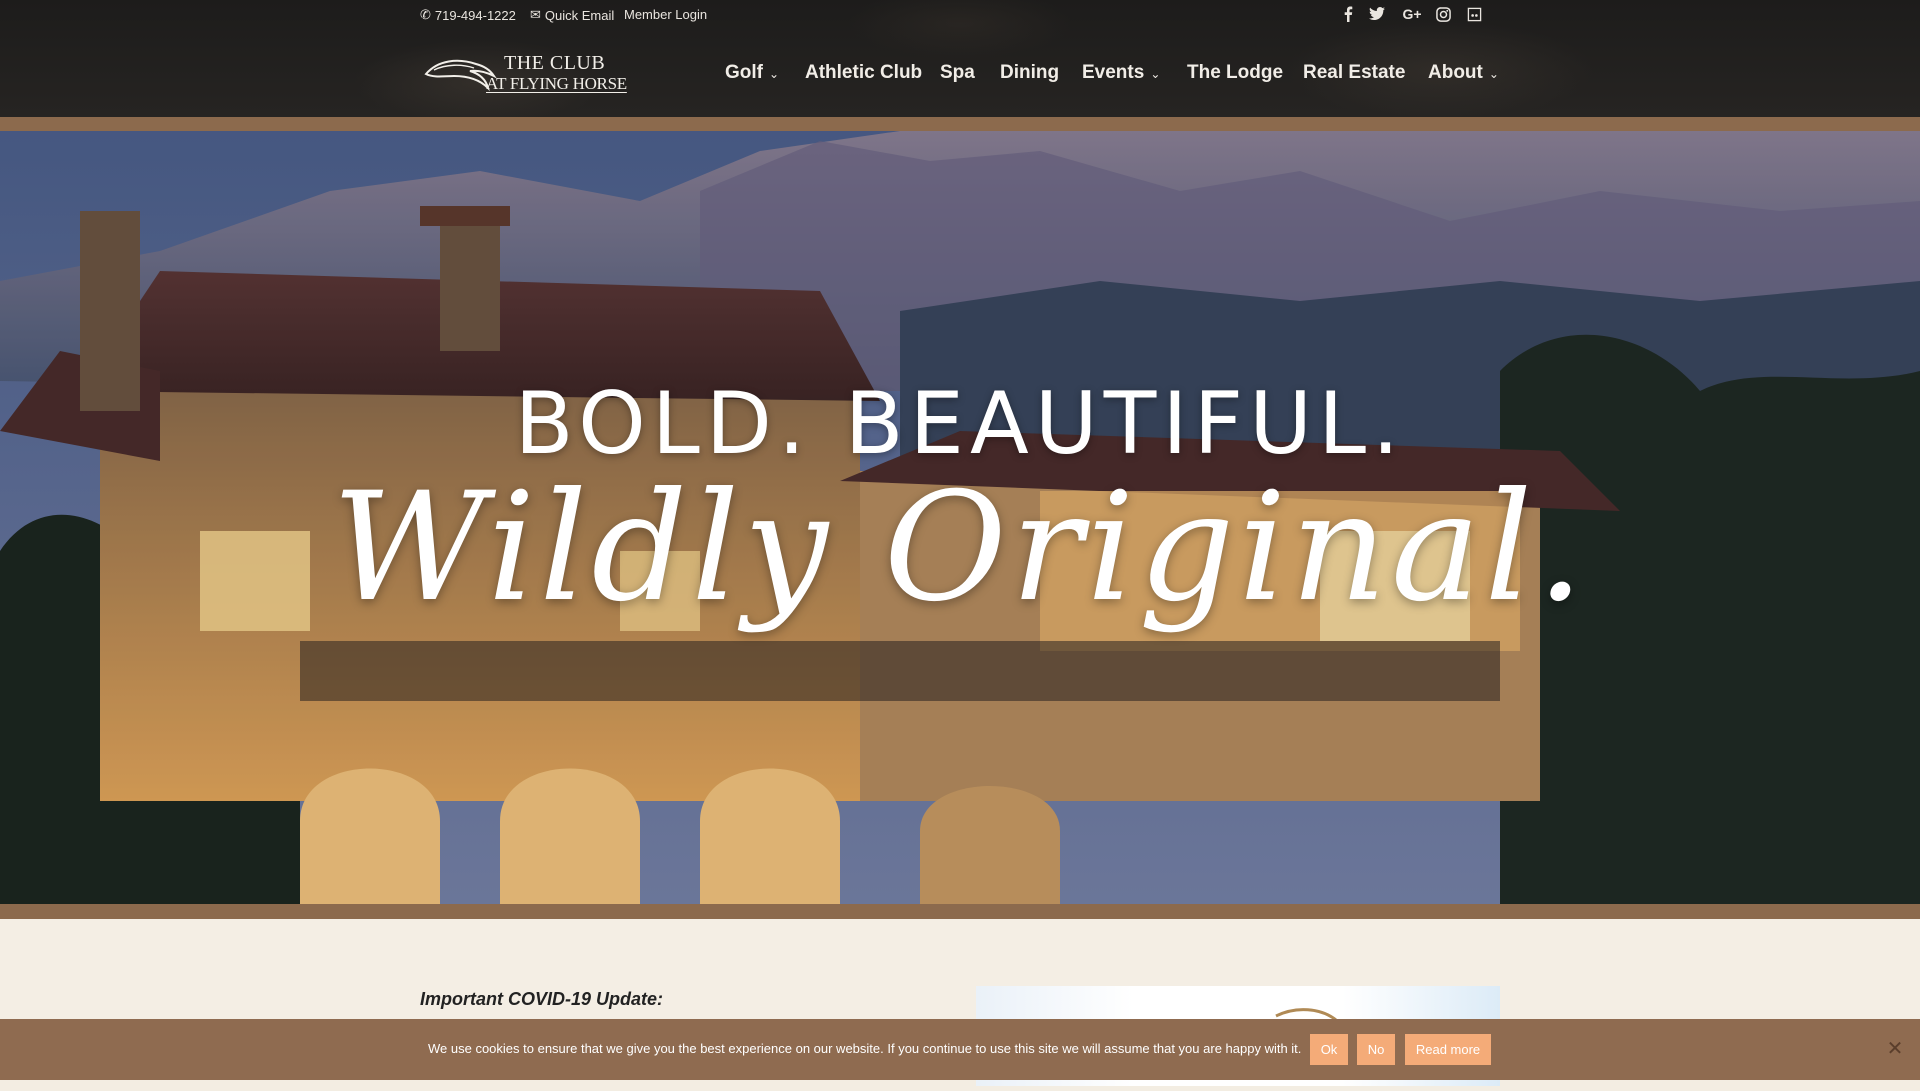 The height and width of the screenshot is (1091, 1920). I want to click on member-login-label: Member Login, so click(666, 14).